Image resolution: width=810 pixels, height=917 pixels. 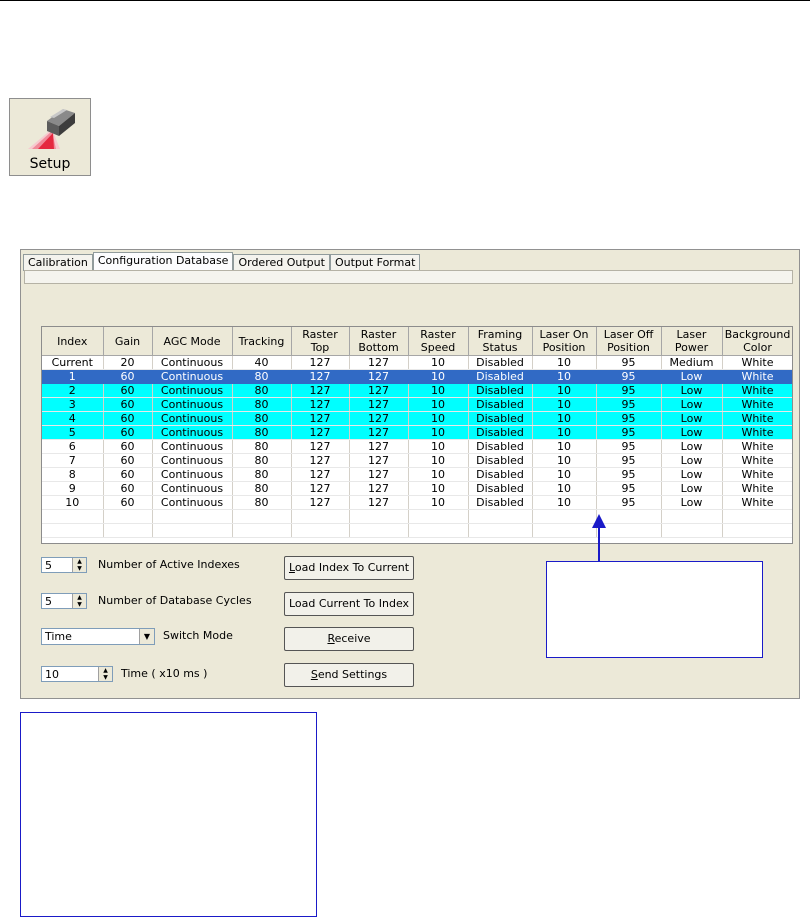 I want to click on column-header: Background Color, so click(x=757, y=341).